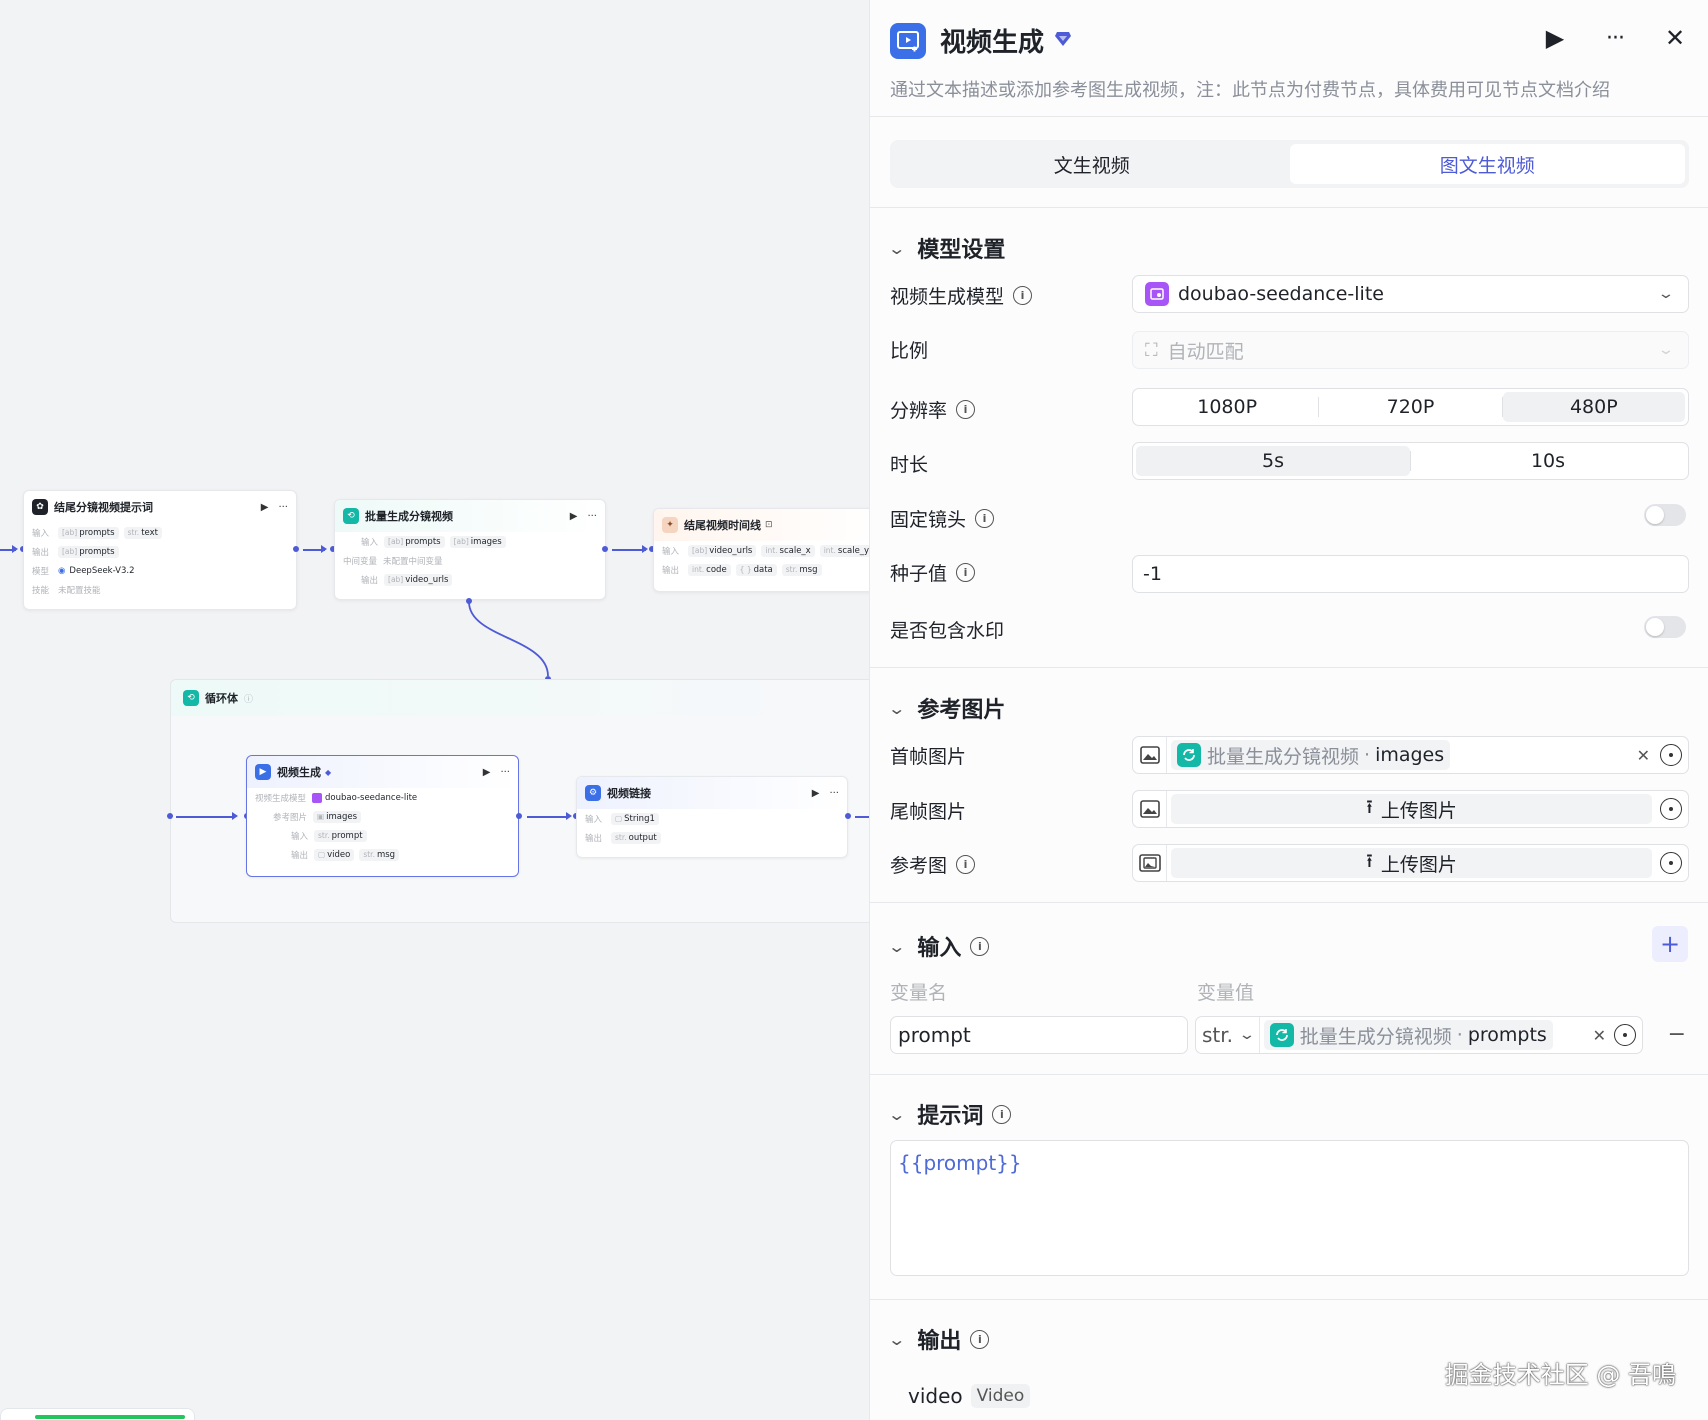 The width and height of the screenshot is (1708, 1420). What do you see at coordinates (1218, 1035) in the screenshot?
I see `type-value: str.` at bounding box center [1218, 1035].